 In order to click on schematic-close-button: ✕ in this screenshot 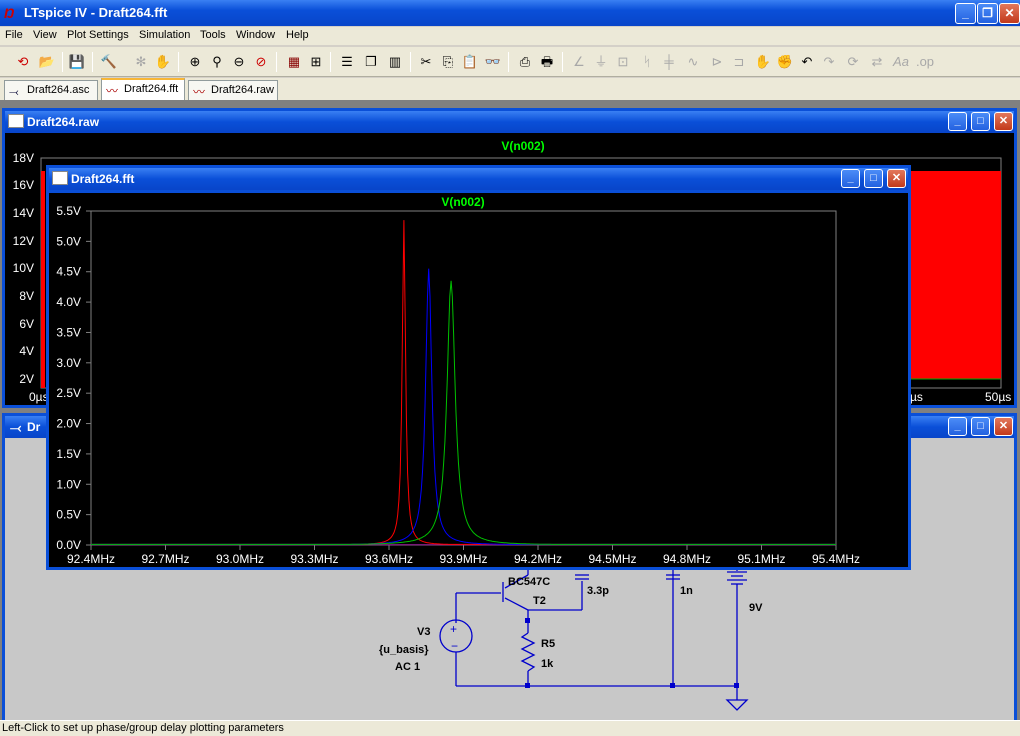, I will do `click(1003, 426)`.